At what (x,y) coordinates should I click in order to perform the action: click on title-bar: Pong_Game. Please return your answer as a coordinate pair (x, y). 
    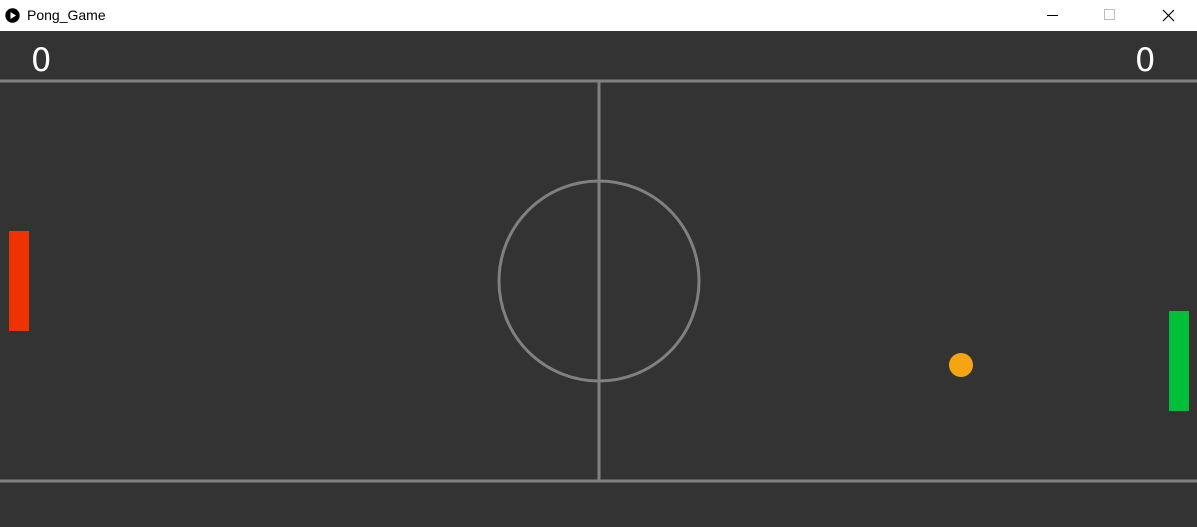
    Looking at the image, I should click on (598, 15).